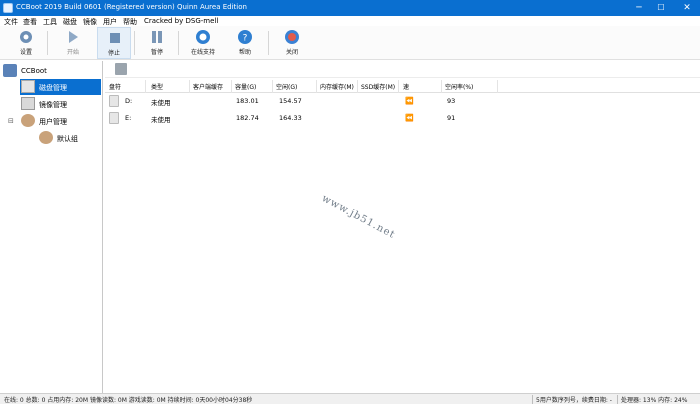 The width and height of the screenshot is (700, 404). I want to click on disk-management-label: 磁盘管理, so click(53, 88).